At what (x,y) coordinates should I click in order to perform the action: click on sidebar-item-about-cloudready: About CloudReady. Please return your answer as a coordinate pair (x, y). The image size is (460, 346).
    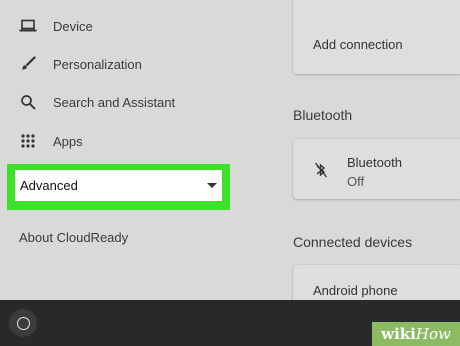
    Looking at the image, I should click on (73, 237).